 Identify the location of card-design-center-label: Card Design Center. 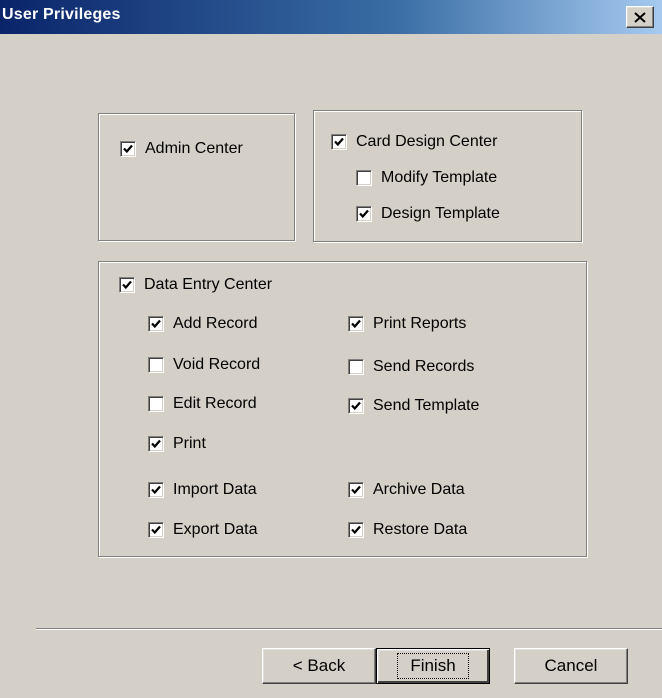
(427, 141).